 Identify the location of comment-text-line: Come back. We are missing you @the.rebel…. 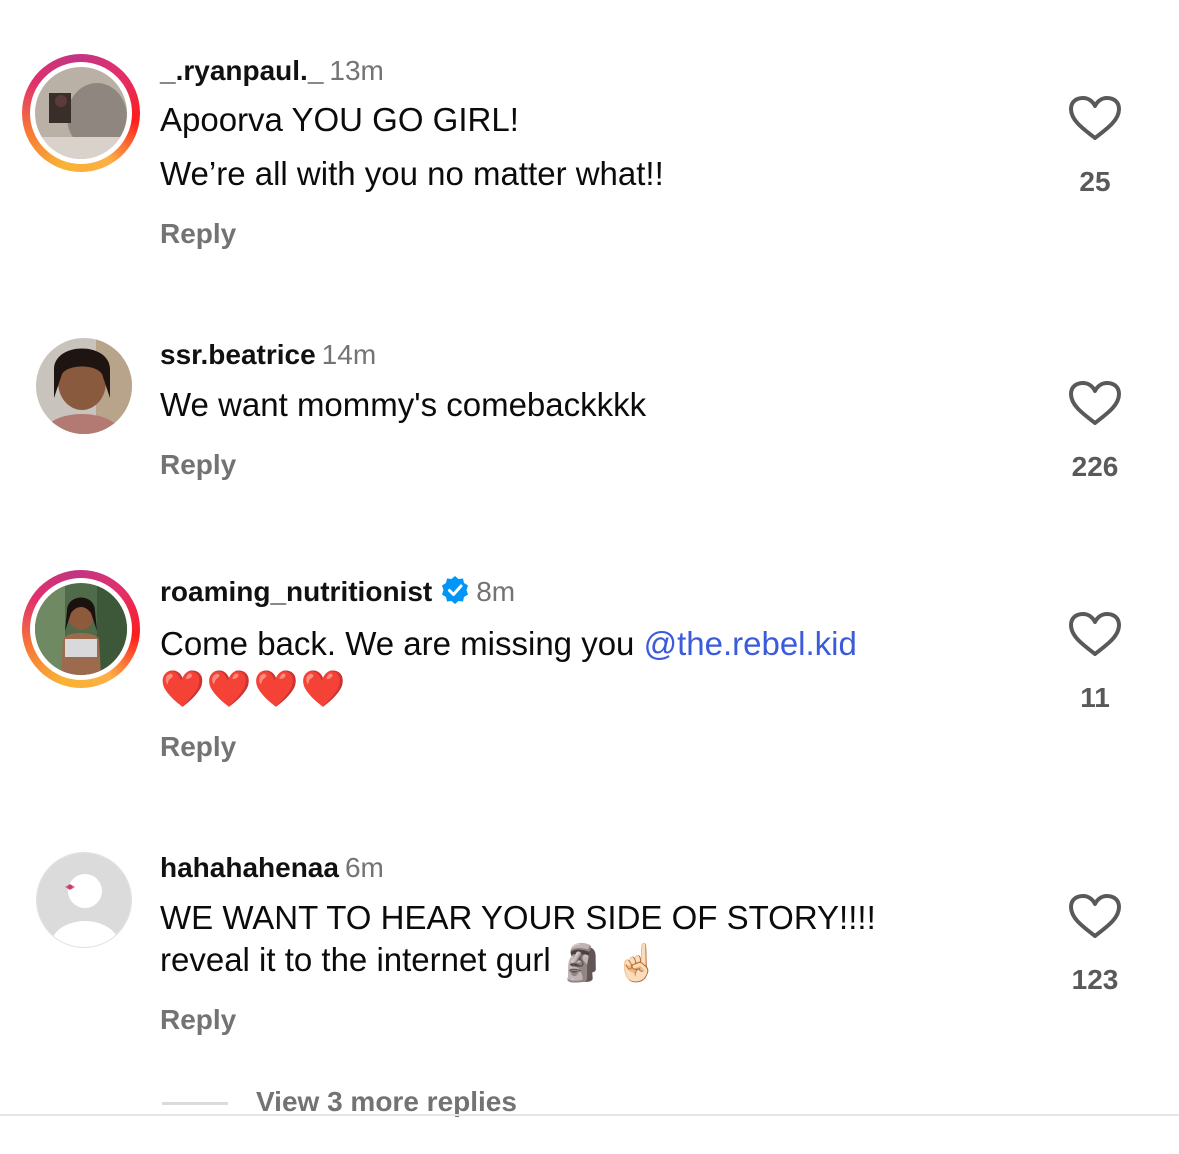
(508, 644).